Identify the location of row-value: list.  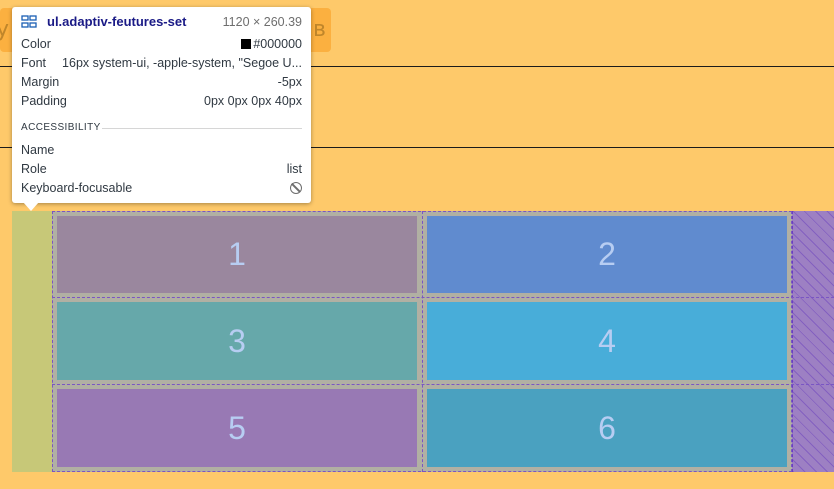
(294, 169).